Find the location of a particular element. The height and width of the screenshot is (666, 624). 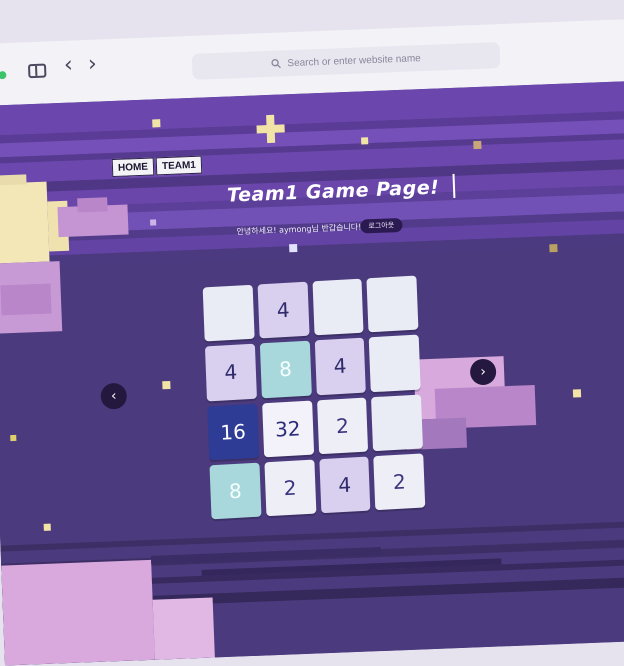

board-tile: 16 is located at coordinates (233, 432).